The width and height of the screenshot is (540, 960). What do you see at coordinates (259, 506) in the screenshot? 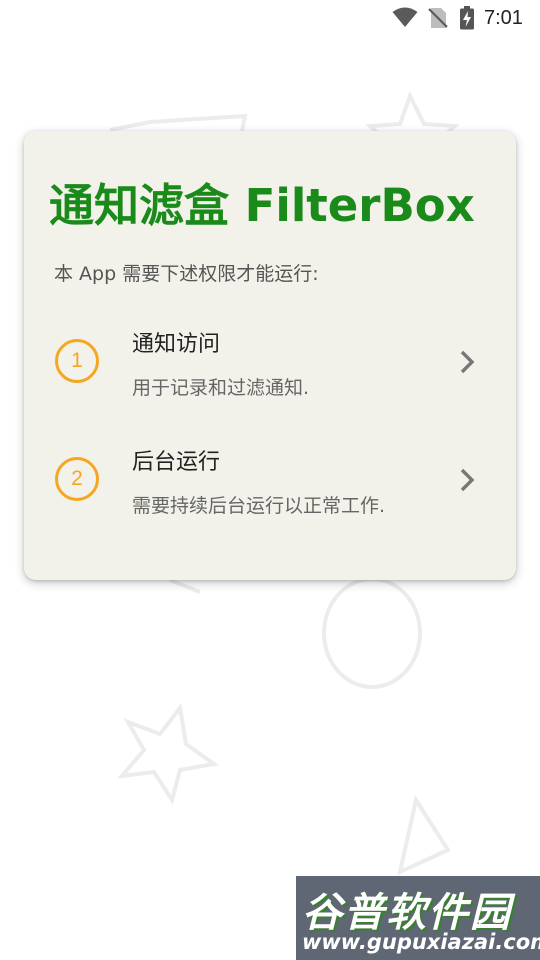
I see `permission-description: 需要持续后台运行以正常工作.` at bounding box center [259, 506].